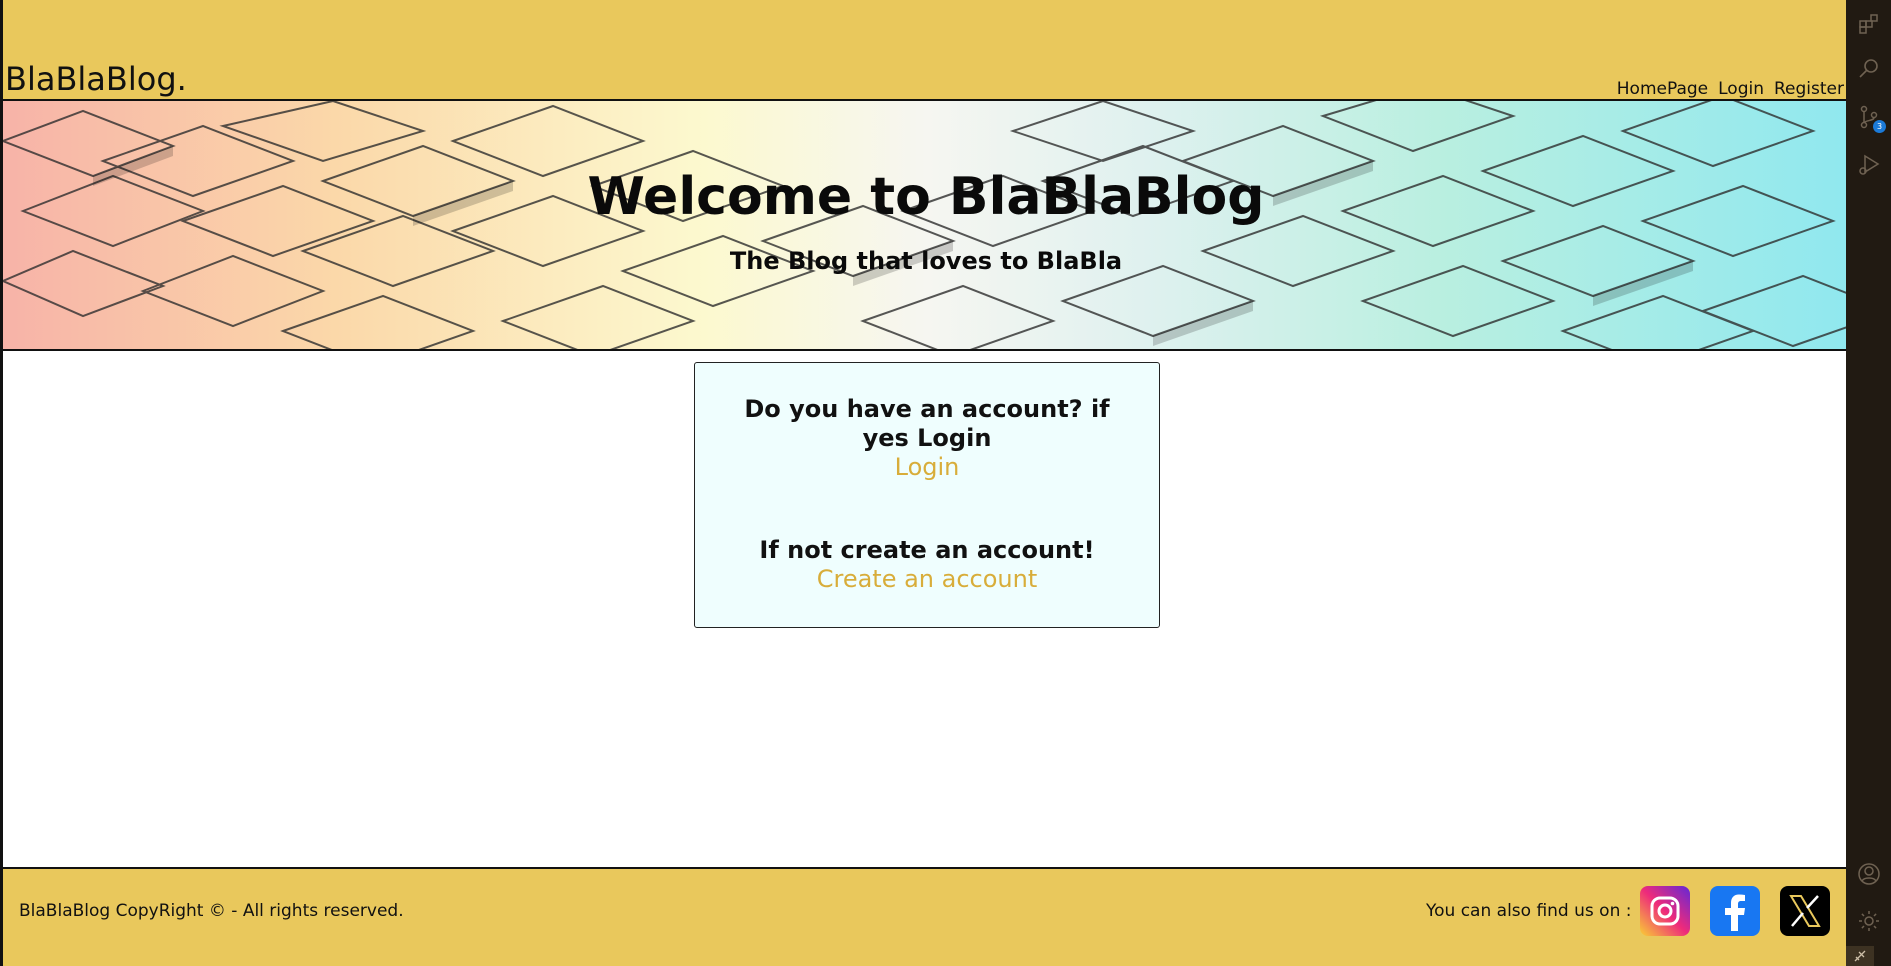 The image size is (1891, 966). I want to click on activity-bar: 3, so click(1868, 483).